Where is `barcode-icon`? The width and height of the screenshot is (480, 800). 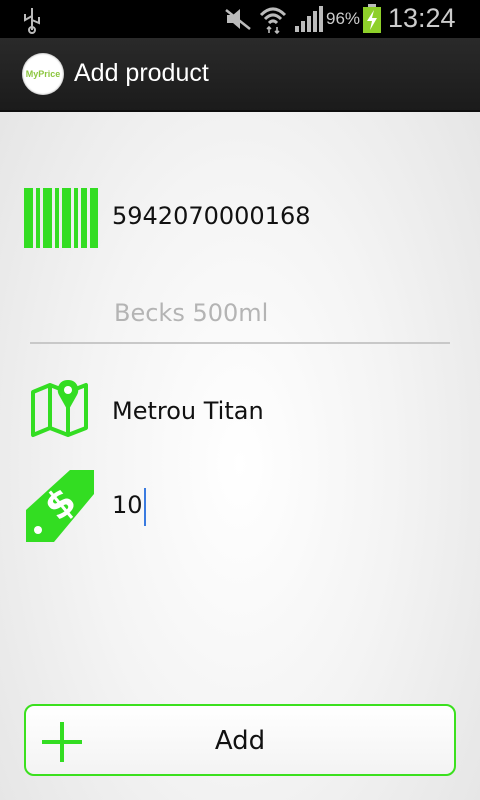 barcode-icon is located at coordinates (61, 218).